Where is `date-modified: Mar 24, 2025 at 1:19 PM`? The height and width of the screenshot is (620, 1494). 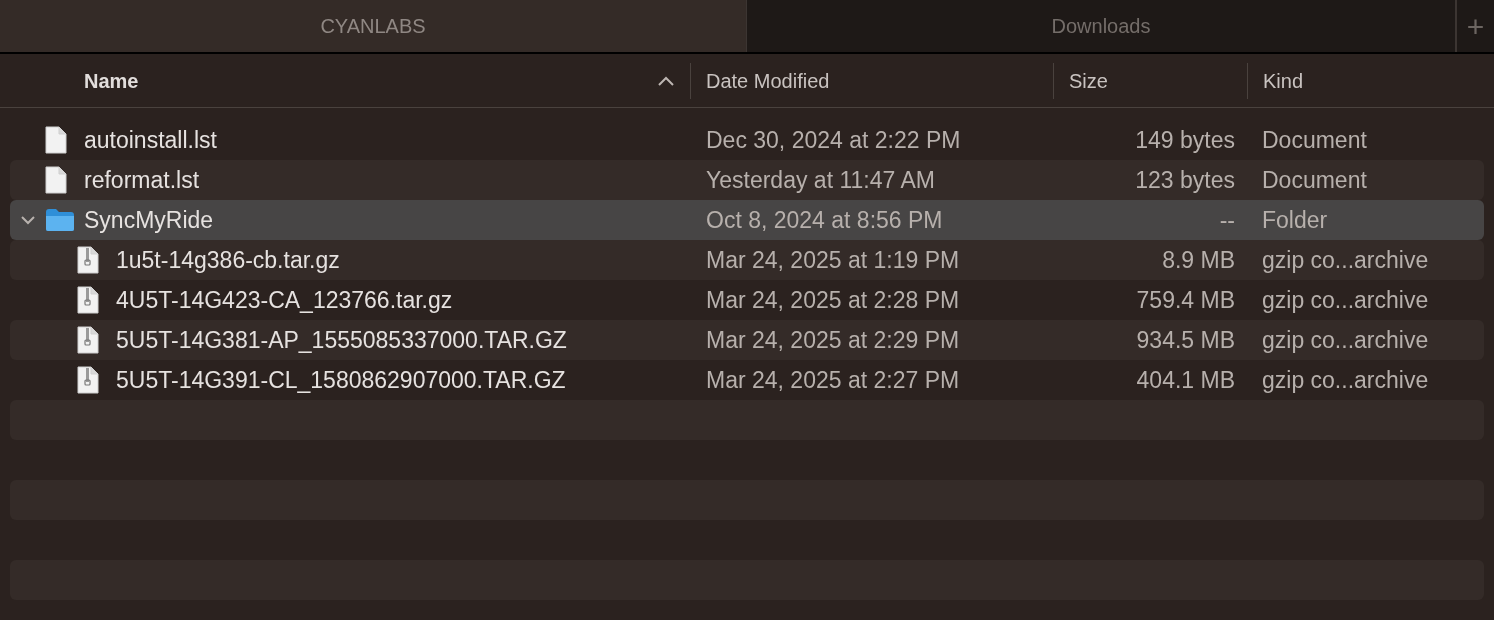
date-modified: Mar 24, 2025 at 1:19 PM is located at coordinates (833, 260).